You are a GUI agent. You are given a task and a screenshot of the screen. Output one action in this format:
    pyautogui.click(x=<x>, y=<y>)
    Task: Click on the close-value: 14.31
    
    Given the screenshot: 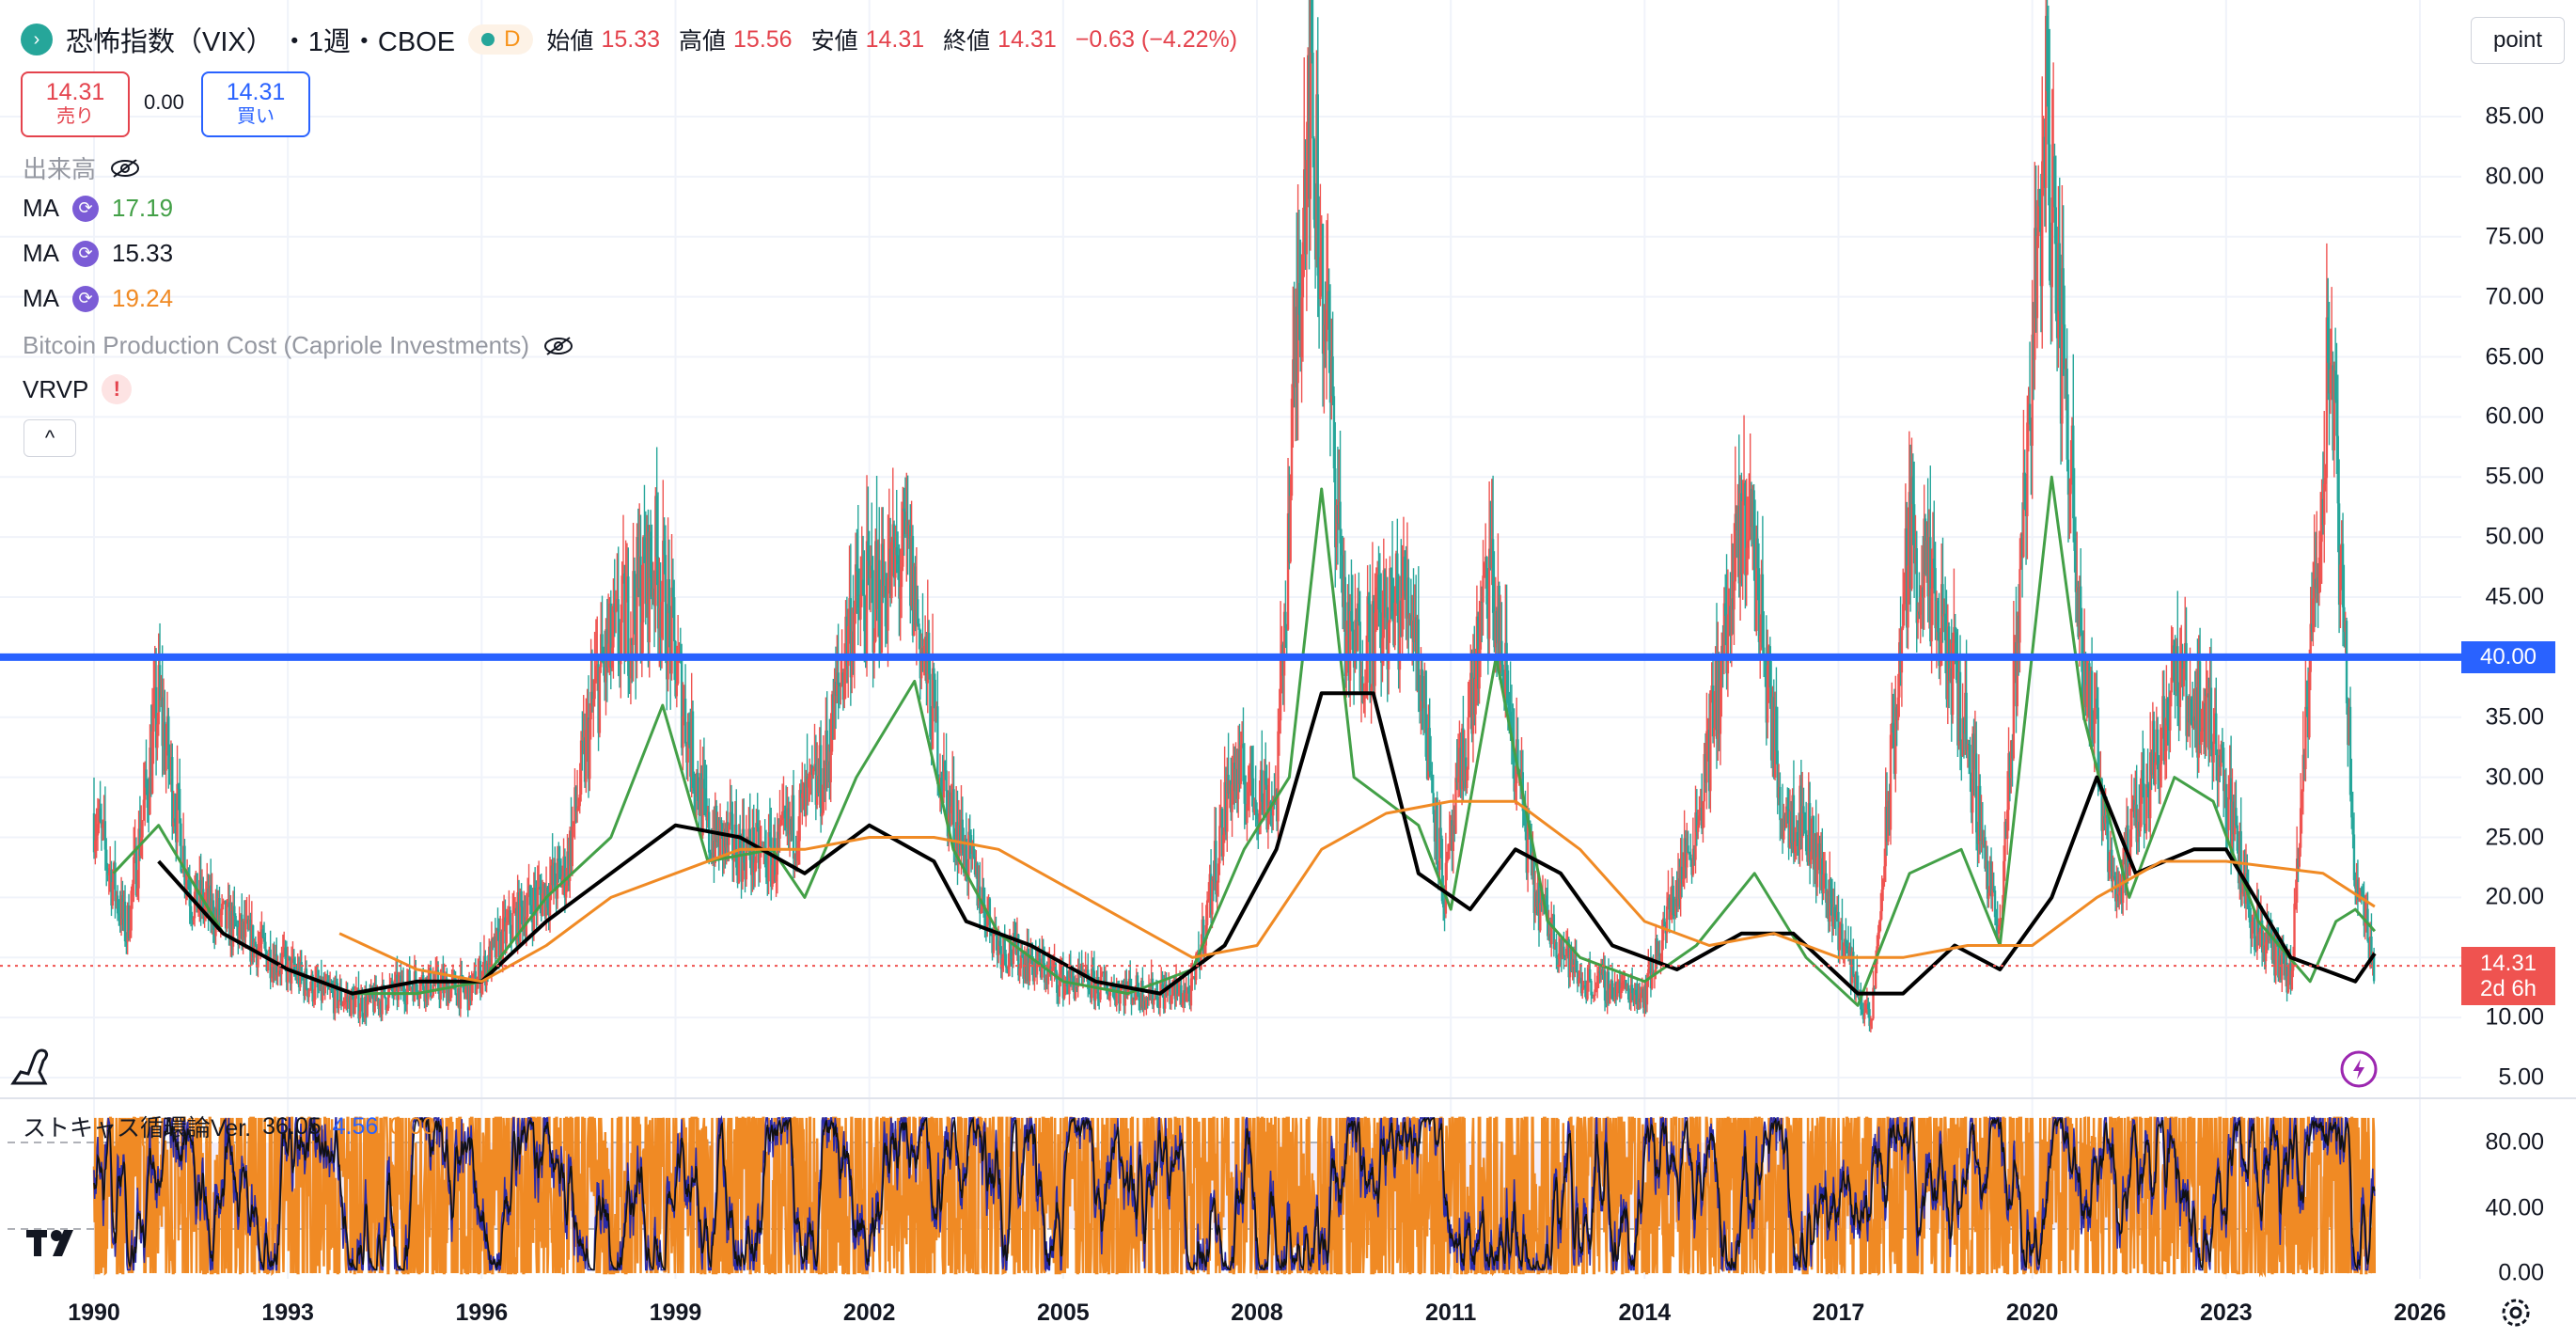 What is the action you would take?
    pyautogui.click(x=1027, y=39)
    